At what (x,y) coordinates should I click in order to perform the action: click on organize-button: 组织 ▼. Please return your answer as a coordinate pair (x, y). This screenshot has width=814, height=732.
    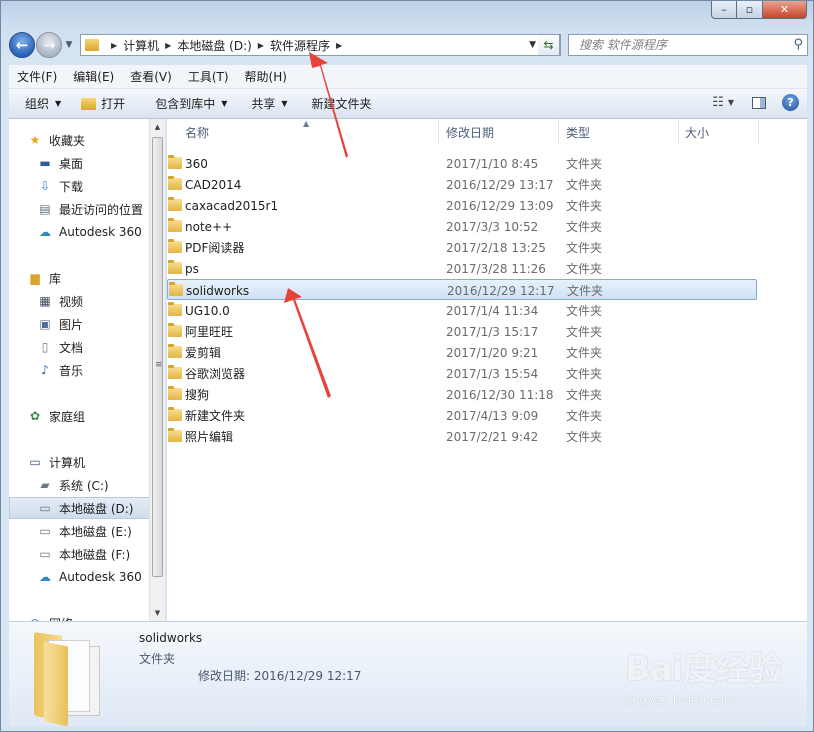
    Looking at the image, I should click on (40, 103).